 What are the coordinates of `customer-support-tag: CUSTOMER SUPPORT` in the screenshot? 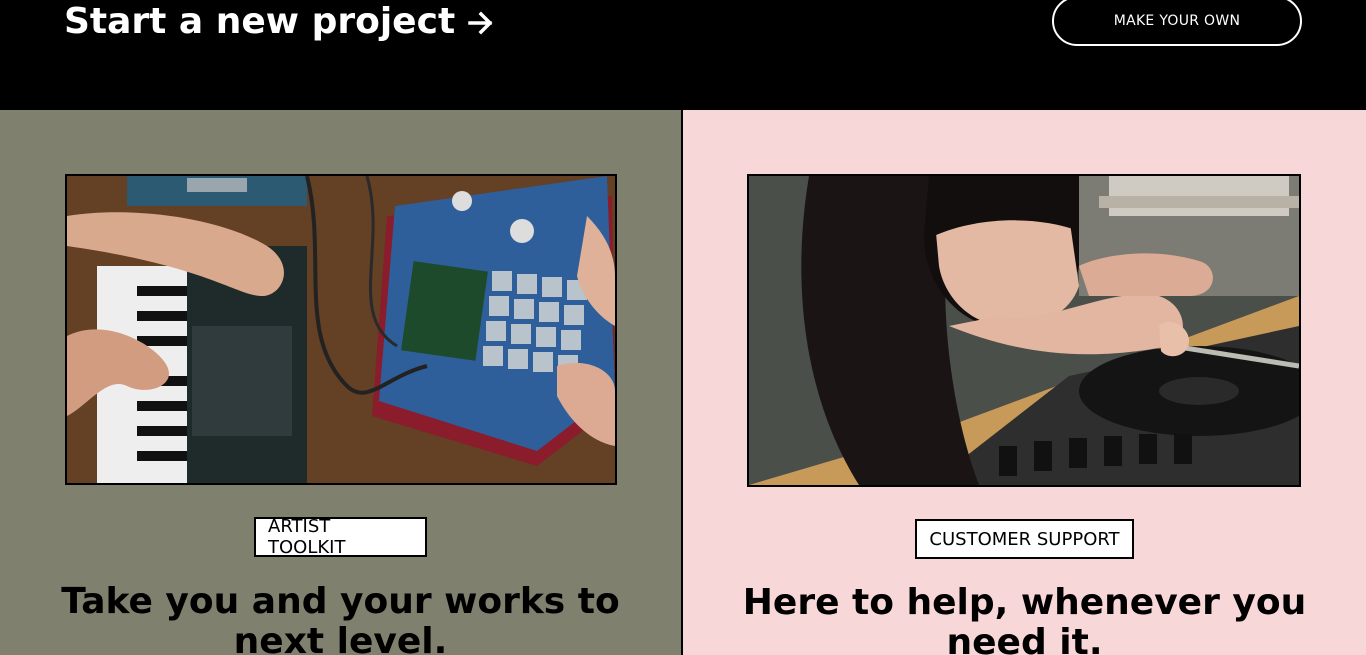 It's located at (1024, 539).